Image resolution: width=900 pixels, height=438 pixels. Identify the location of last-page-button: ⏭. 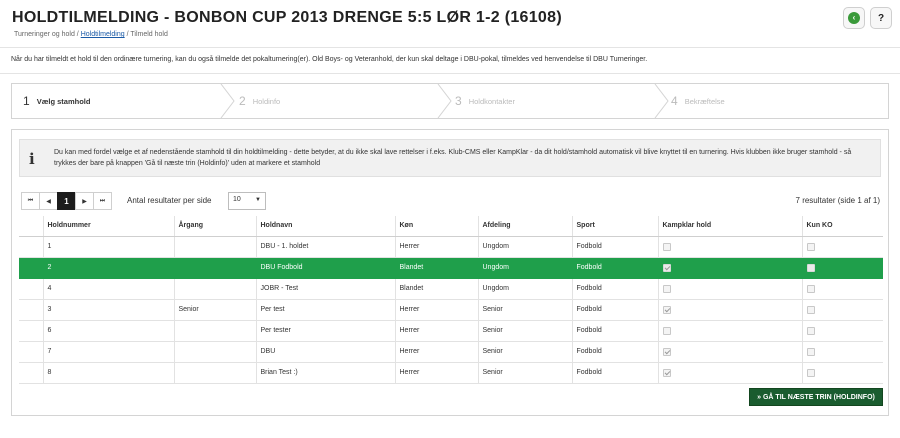
(102, 201).